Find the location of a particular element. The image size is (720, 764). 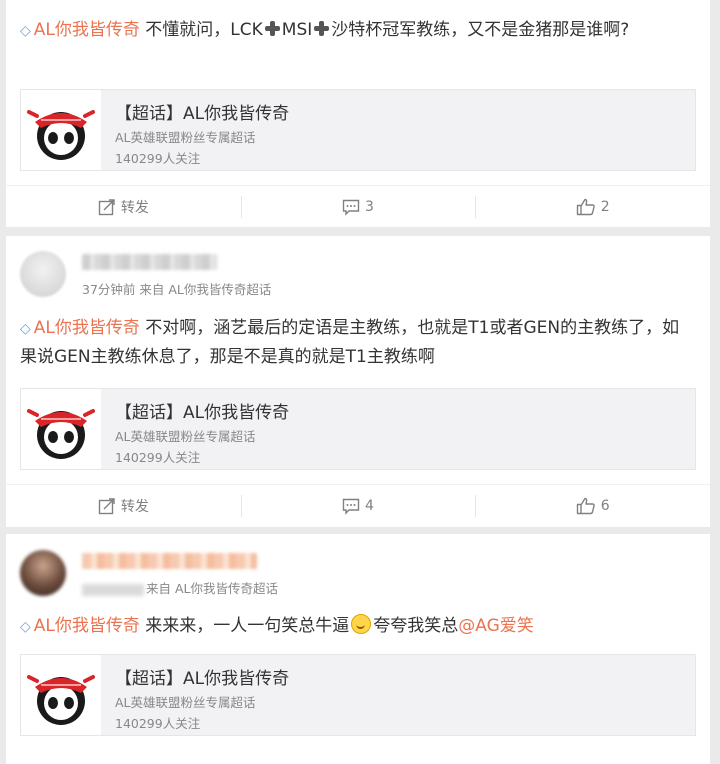

comment-button: 3 is located at coordinates (358, 207).